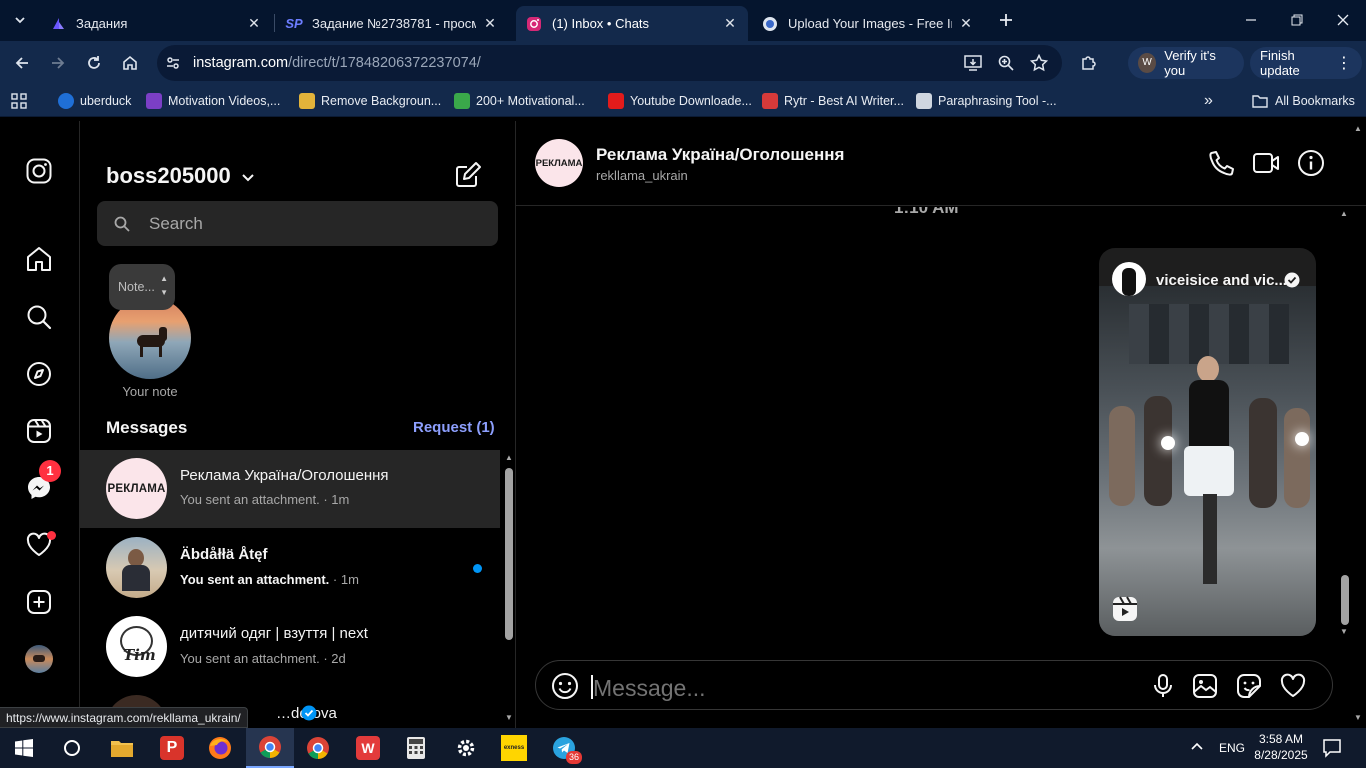 The width and height of the screenshot is (1366, 768). I want to click on minimize-icon, so click(1251, 20).